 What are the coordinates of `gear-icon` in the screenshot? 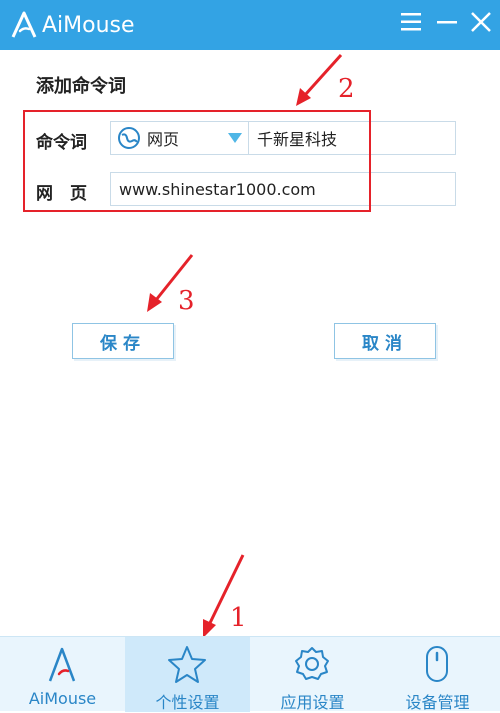 It's located at (312, 663).